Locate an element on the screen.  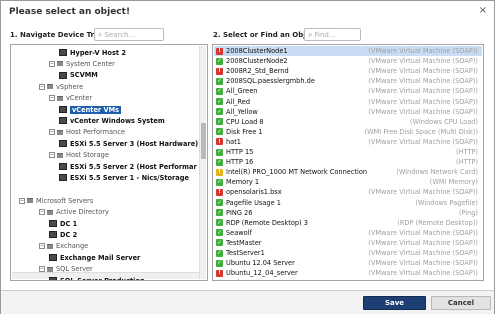
tree-group: − SQL Server is located at coordinates (66, 269).